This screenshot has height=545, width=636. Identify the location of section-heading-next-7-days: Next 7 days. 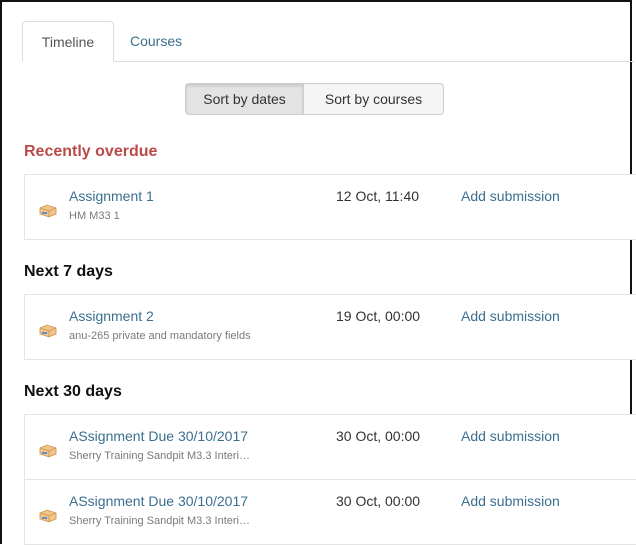
(68, 271).